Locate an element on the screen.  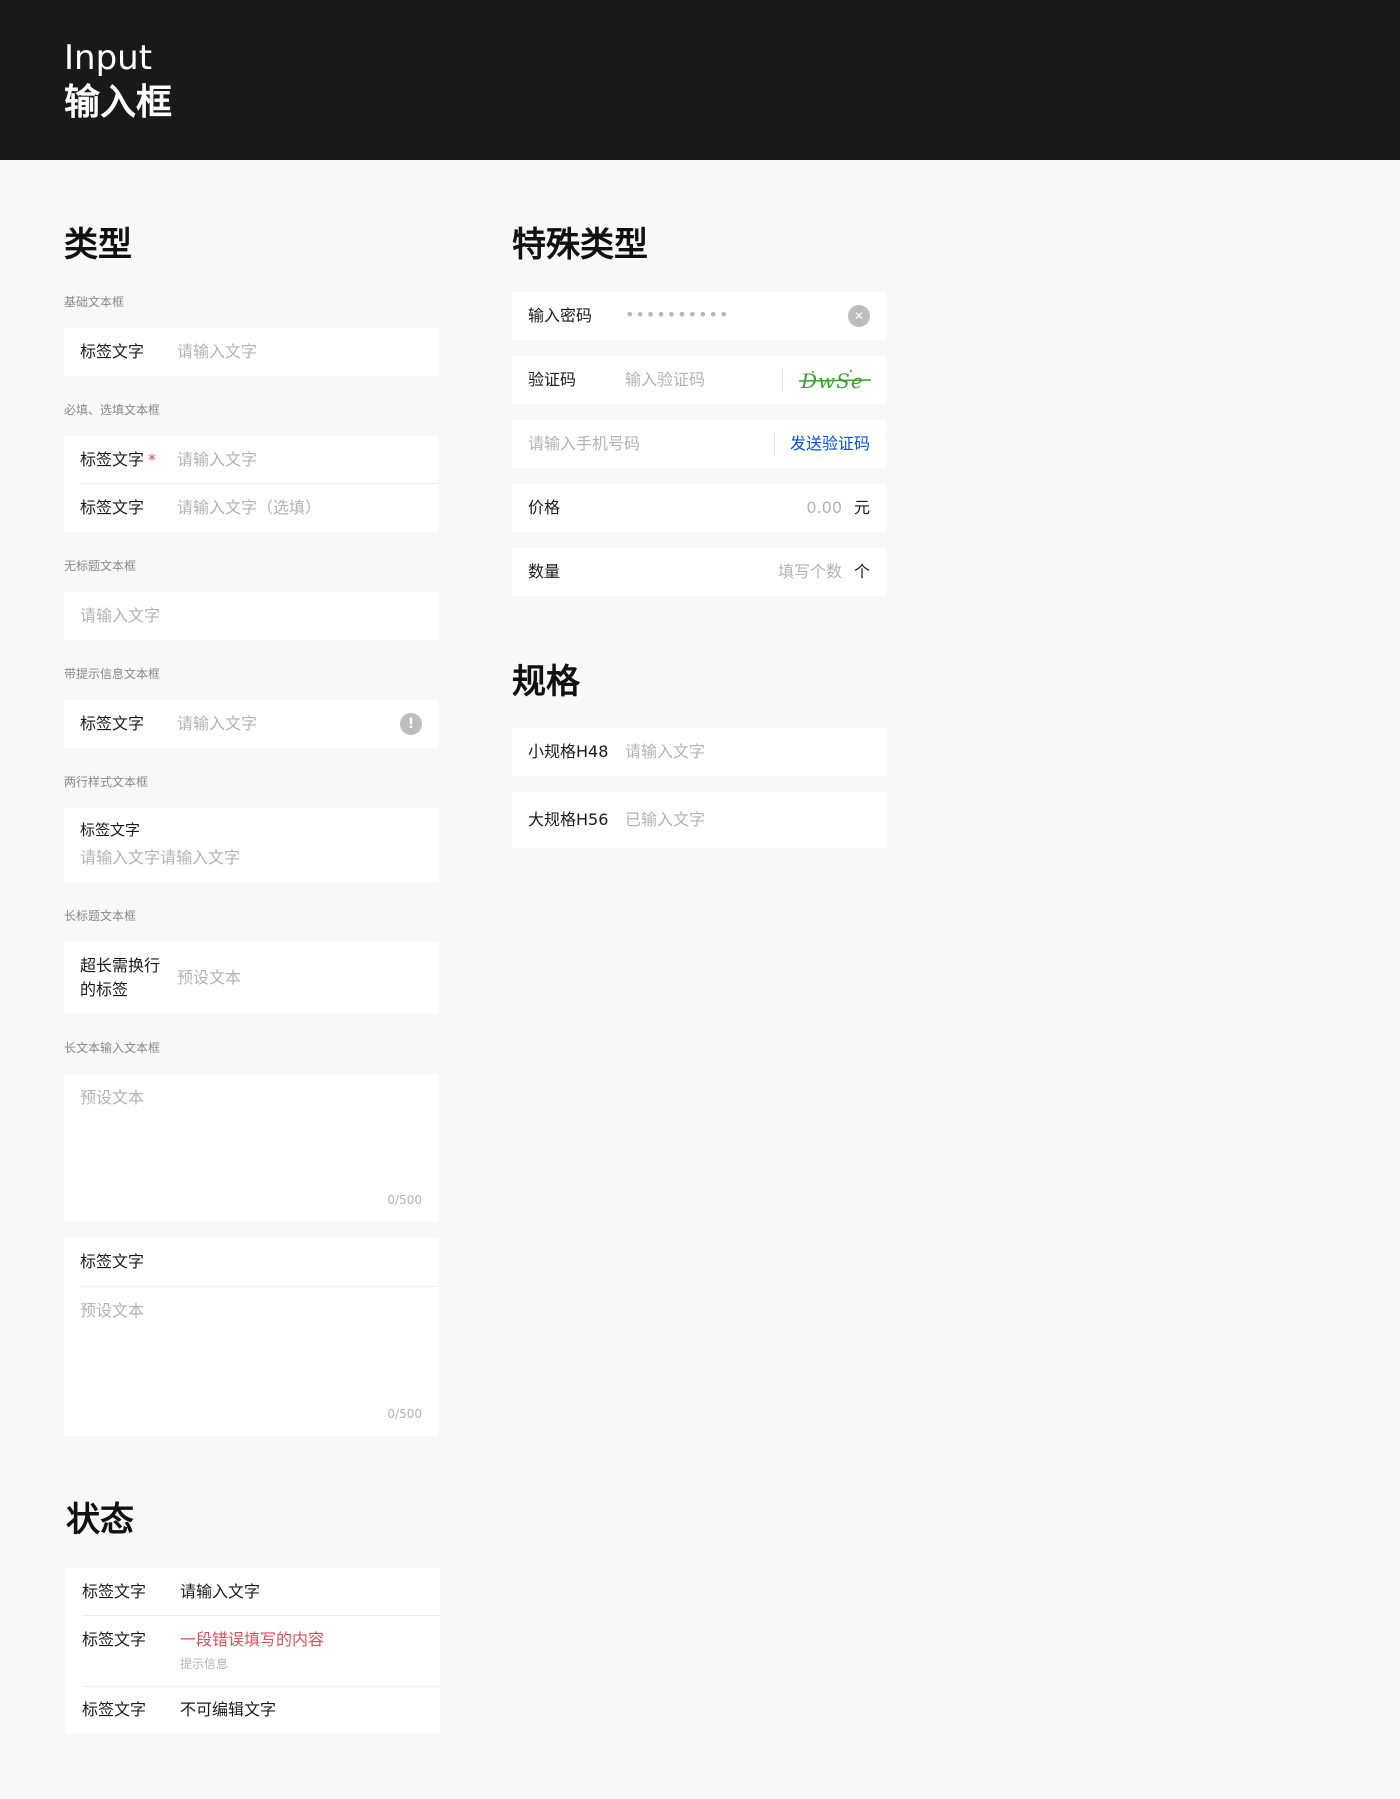
page-header: Input 输入框 is located at coordinates (700, 80).